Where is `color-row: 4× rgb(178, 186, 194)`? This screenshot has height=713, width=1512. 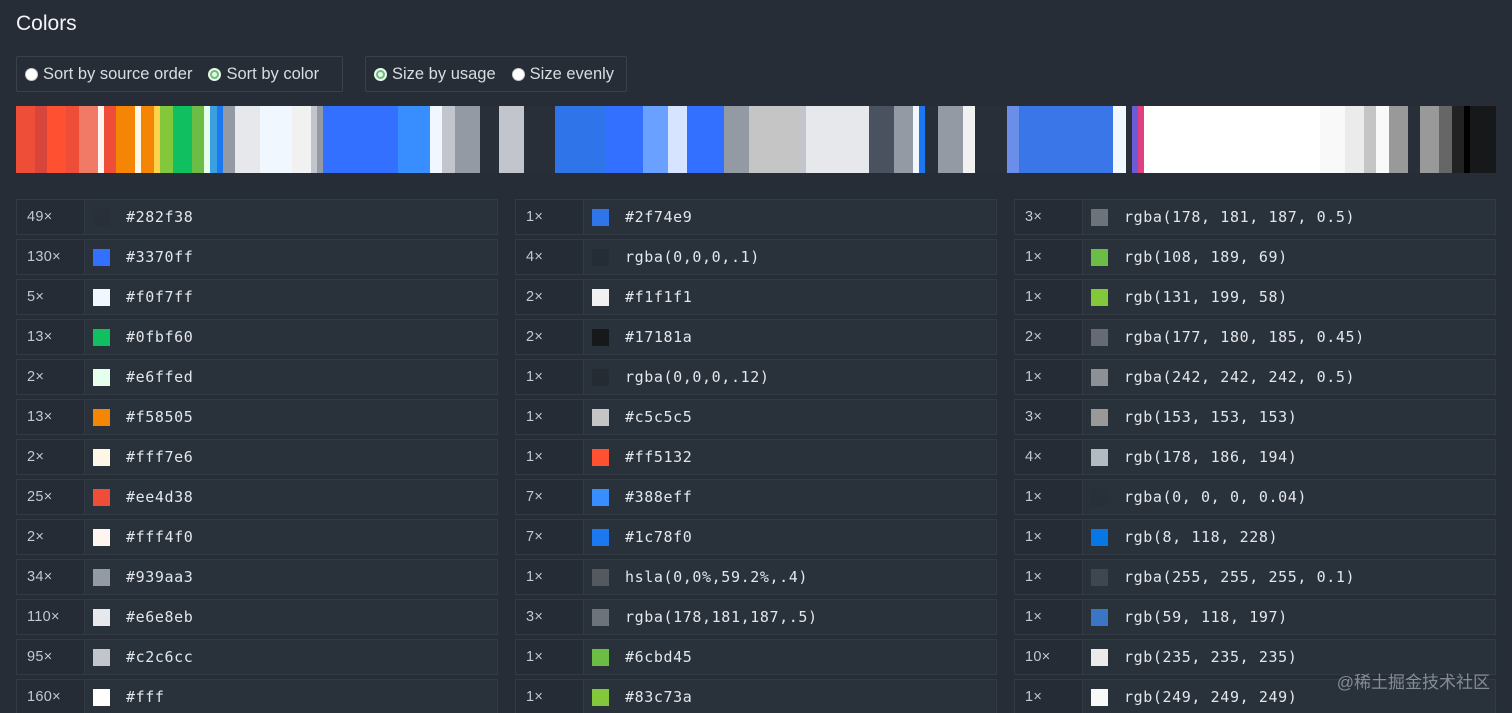
color-row: 4× rgb(178, 186, 194) is located at coordinates (1255, 457).